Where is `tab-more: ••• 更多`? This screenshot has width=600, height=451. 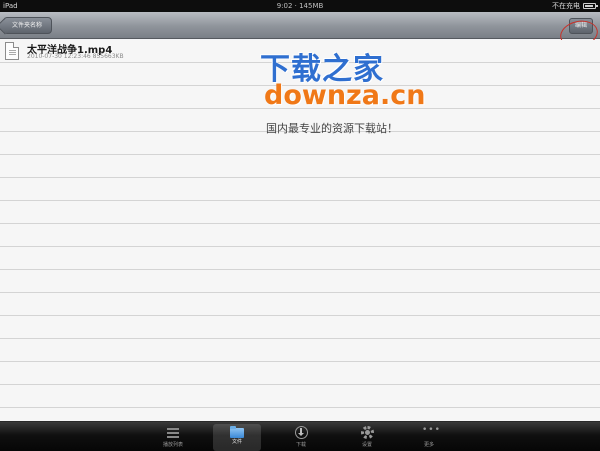 tab-more: ••• 更多 is located at coordinates (429, 437).